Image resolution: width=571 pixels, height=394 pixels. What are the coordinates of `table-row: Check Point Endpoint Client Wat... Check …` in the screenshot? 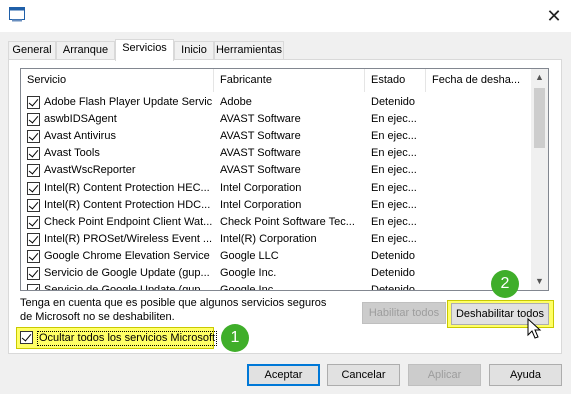 It's located at (276, 222).